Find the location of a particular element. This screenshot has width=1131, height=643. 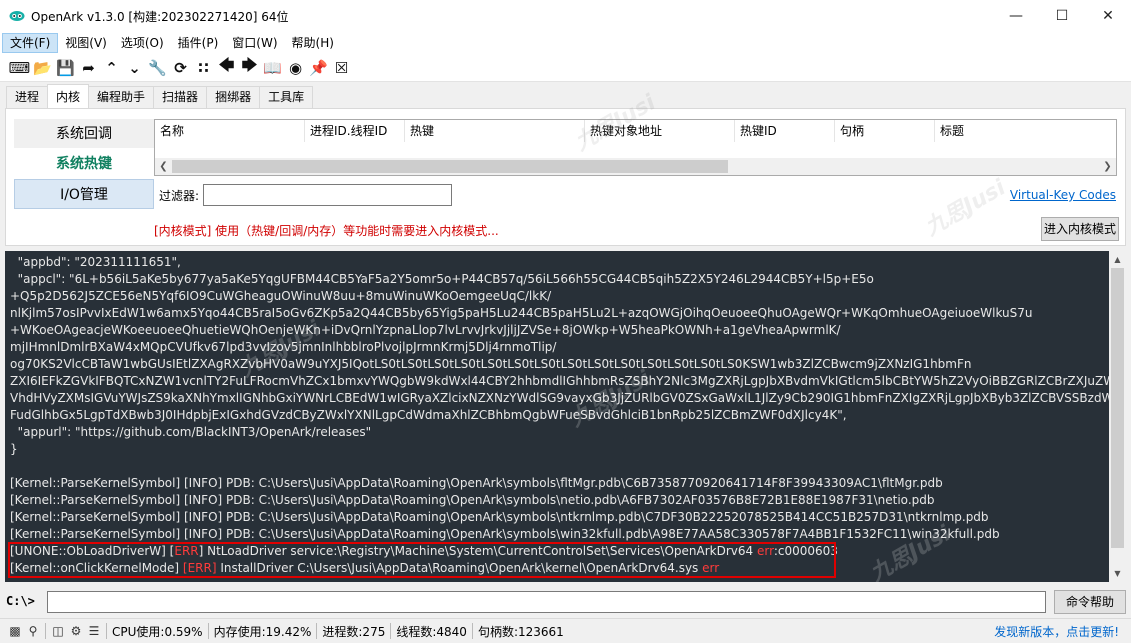

terminal-icon: ▩ is located at coordinates (15, 631).